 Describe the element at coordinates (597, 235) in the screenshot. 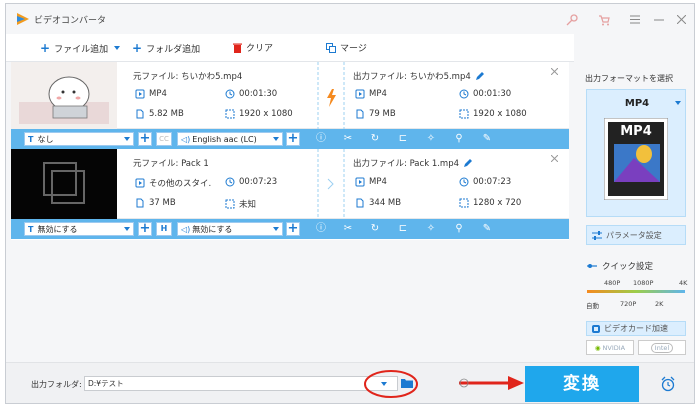

I see `sliders-icon` at that location.